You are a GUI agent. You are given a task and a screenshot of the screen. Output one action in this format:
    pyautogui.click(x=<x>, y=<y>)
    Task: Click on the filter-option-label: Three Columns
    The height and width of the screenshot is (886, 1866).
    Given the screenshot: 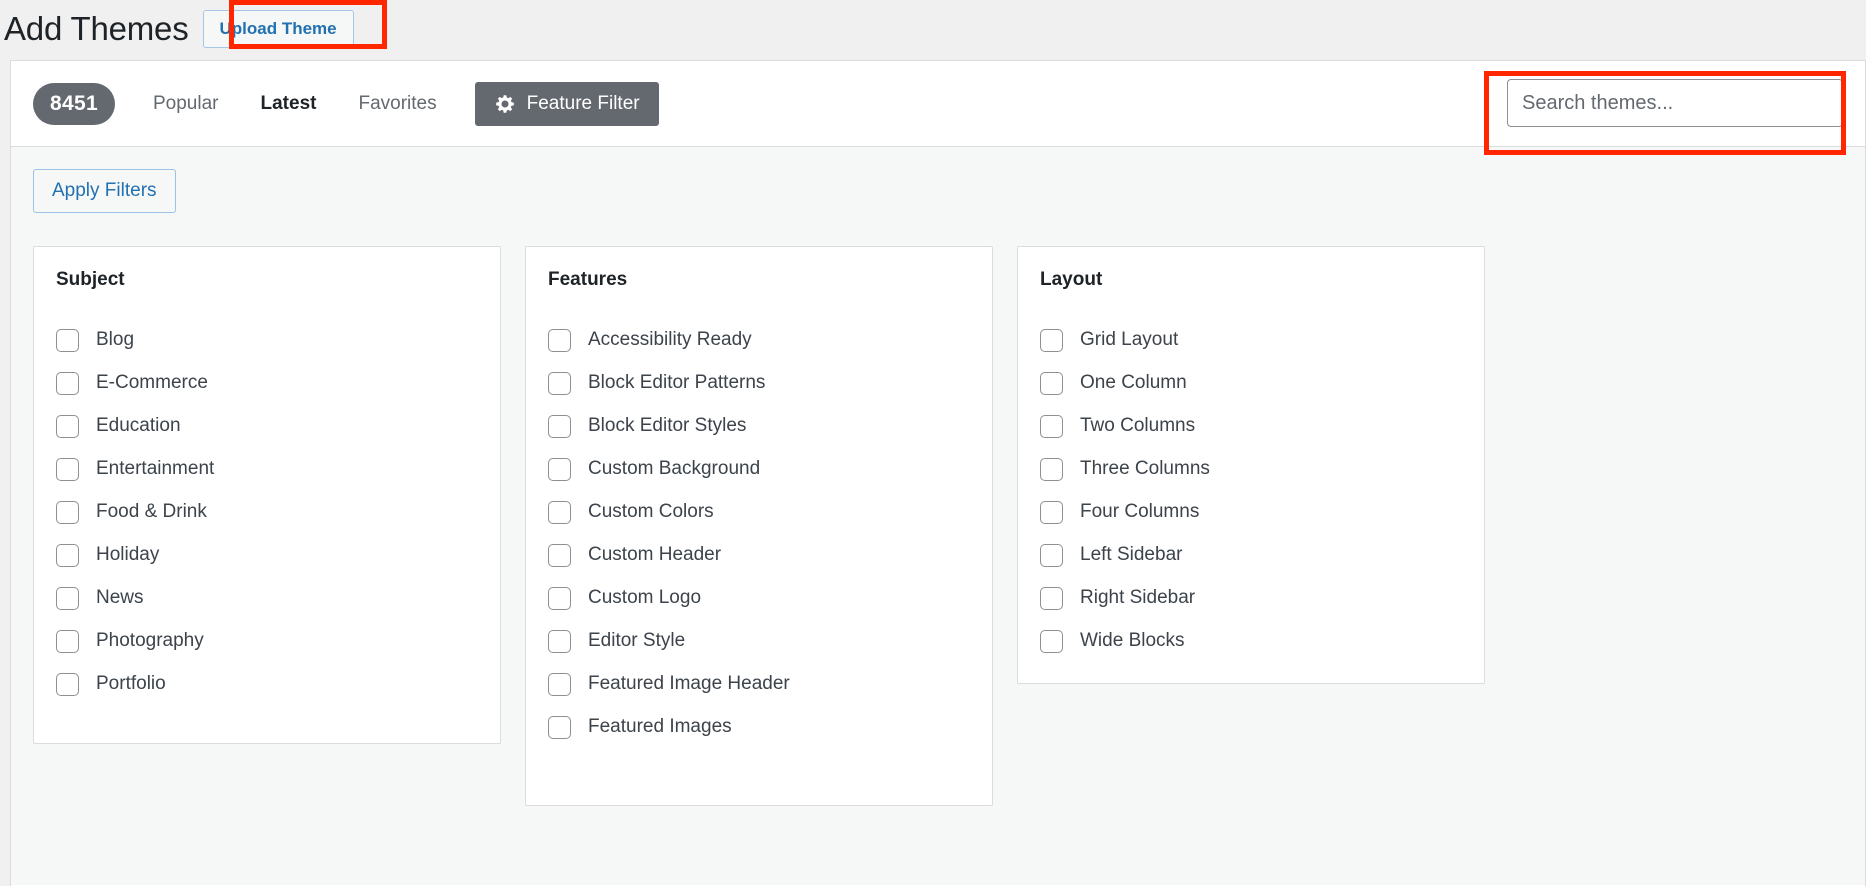 What is the action you would take?
    pyautogui.click(x=1145, y=468)
    